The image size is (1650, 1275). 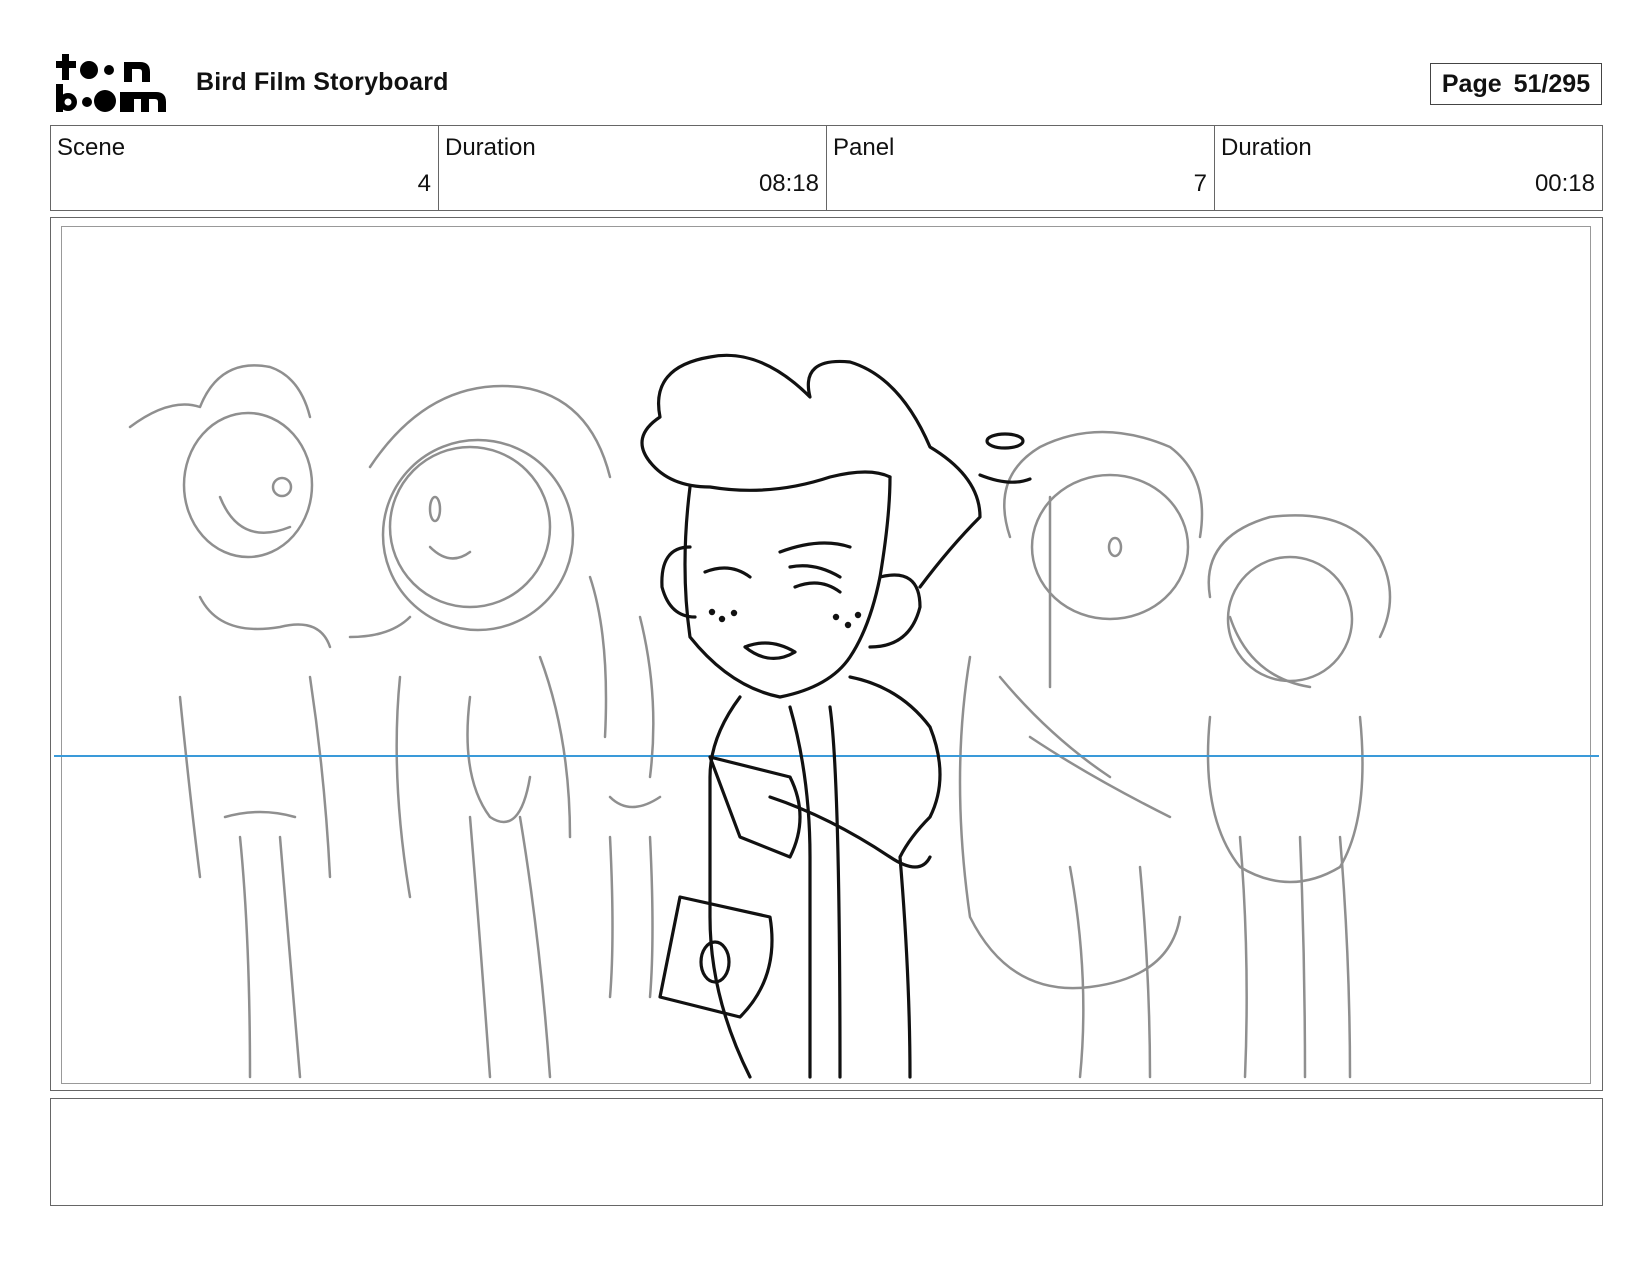 What do you see at coordinates (836, 716) in the screenshot?
I see `main-character` at bounding box center [836, 716].